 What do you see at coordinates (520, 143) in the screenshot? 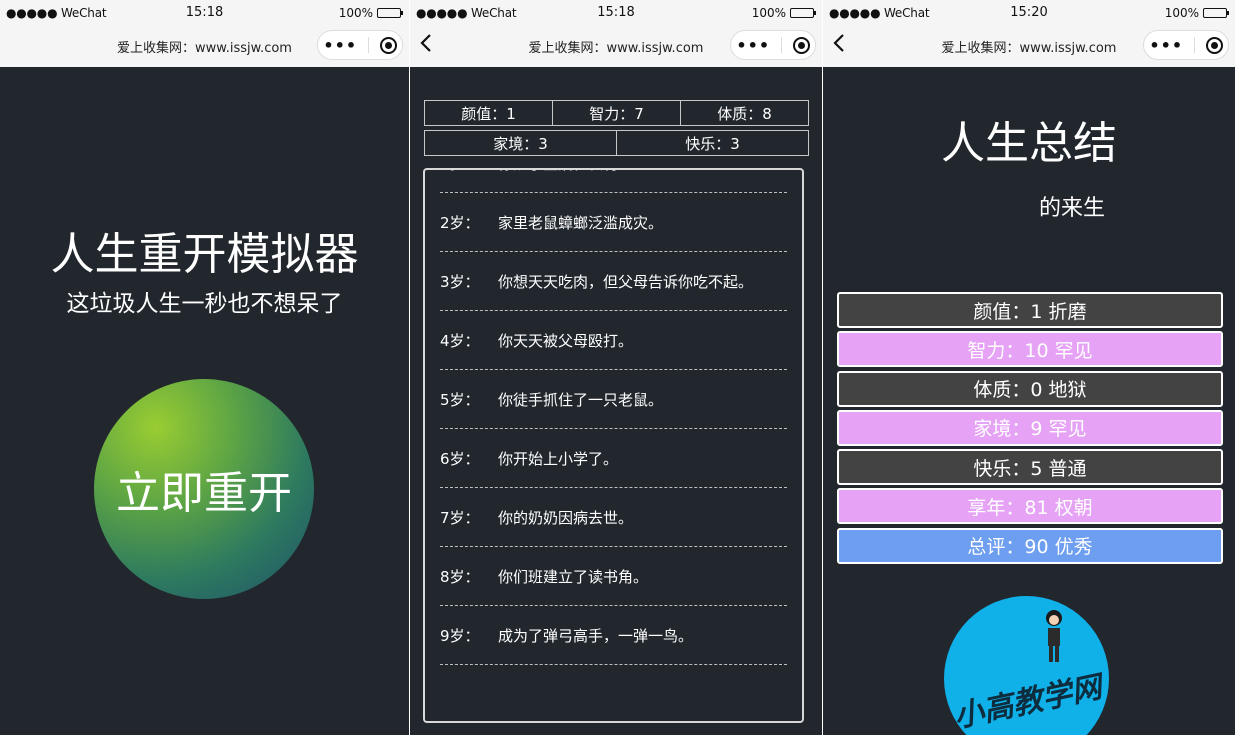
I see `attribute-cell: 家境：3` at bounding box center [520, 143].